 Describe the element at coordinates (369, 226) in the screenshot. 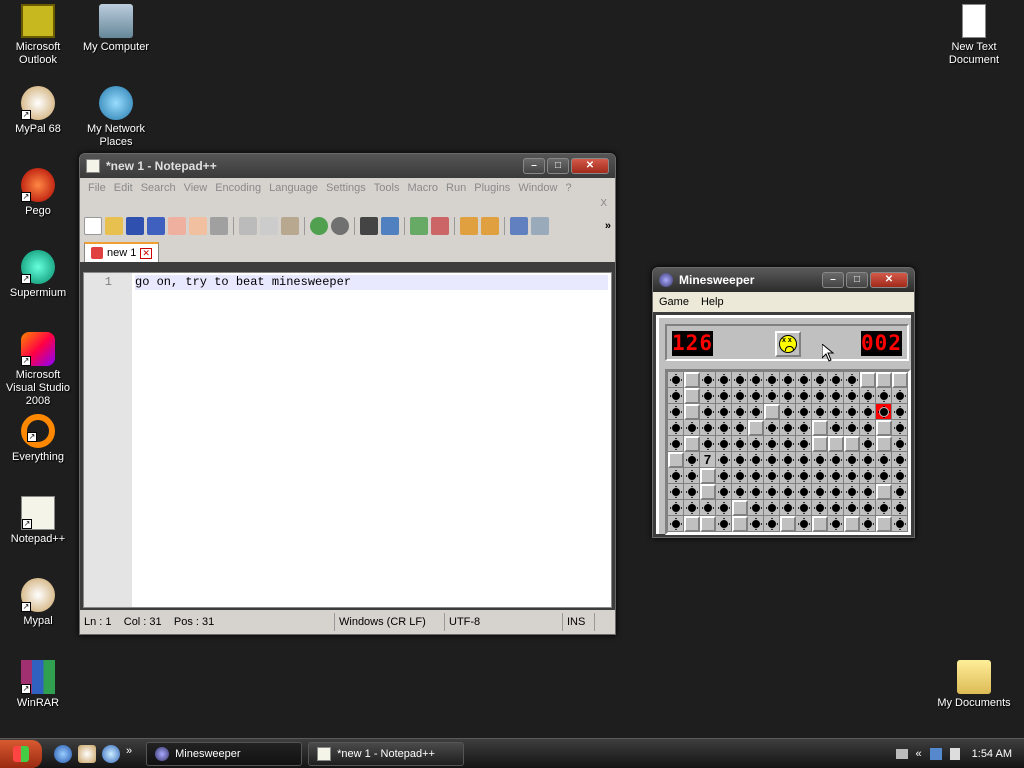

I see `find-icon` at that location.